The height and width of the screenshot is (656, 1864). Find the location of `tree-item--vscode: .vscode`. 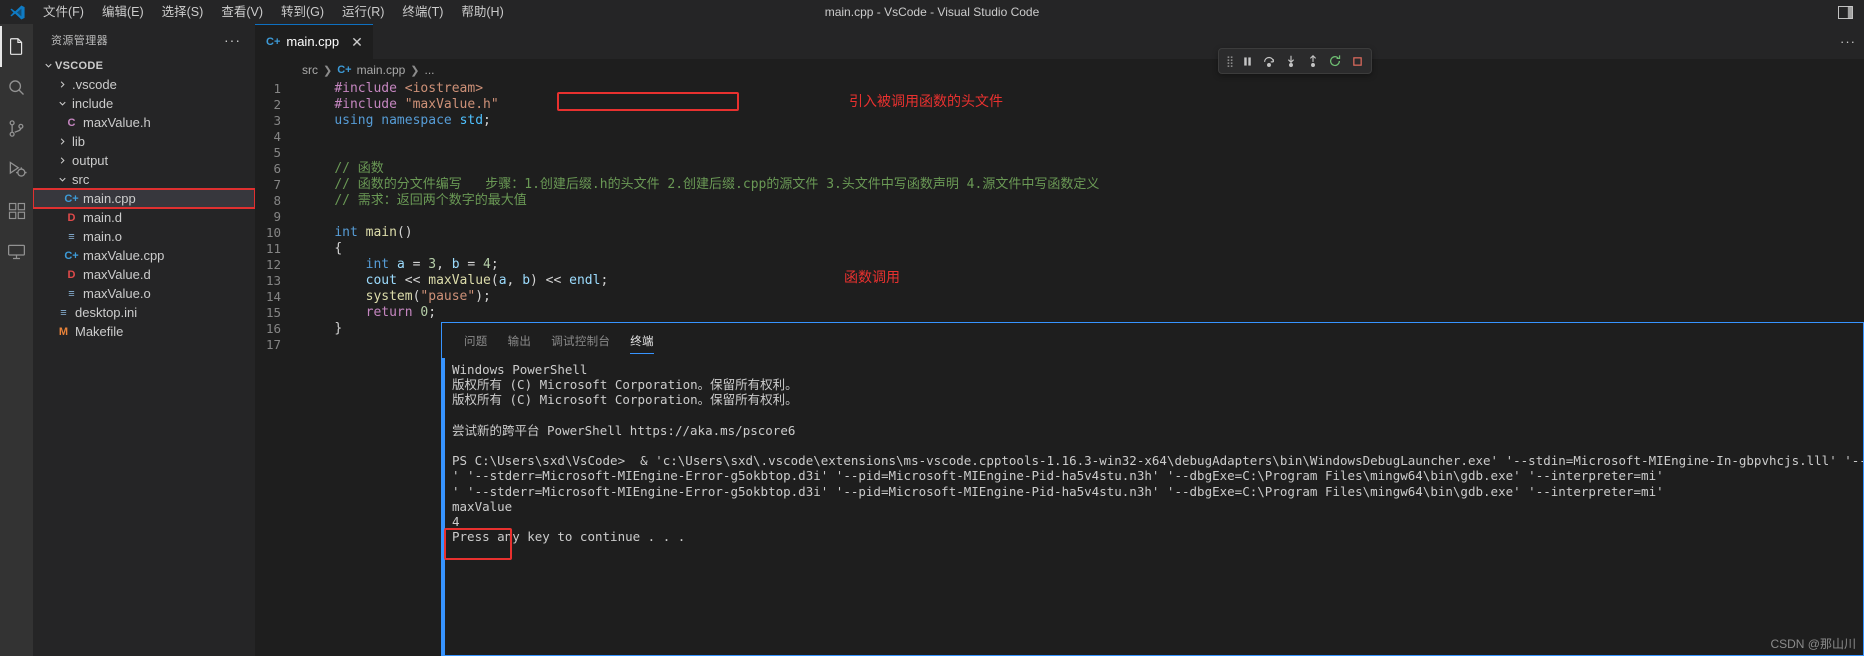

tree-item--vscode: .vscode is located at coordinates (144, 84).